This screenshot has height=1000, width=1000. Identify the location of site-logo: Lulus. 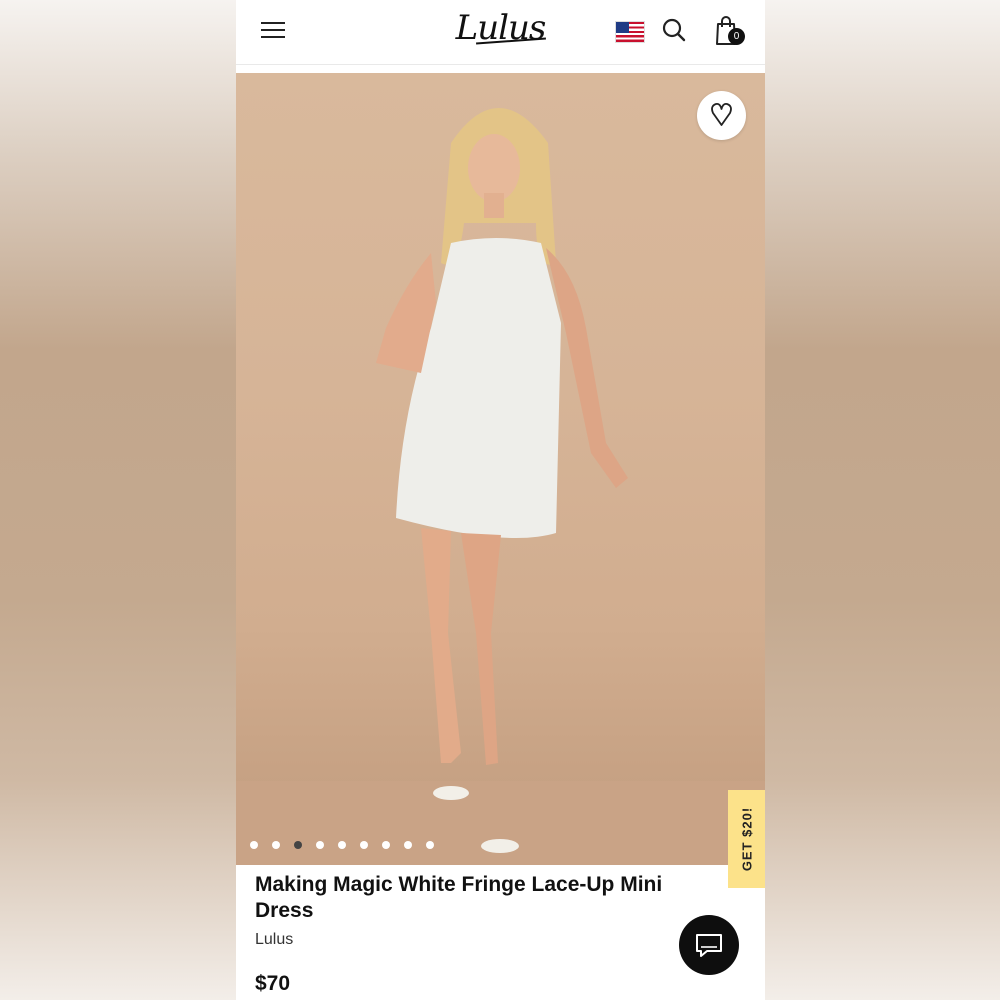
(500, 28).